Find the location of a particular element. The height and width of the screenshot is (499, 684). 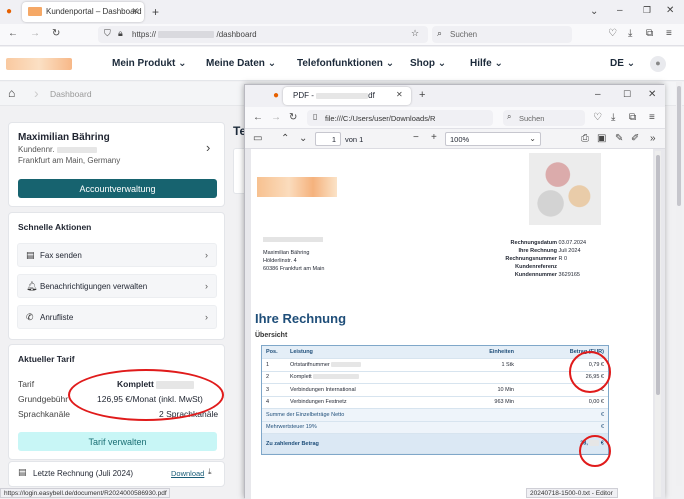

maximize-icon: ☐ is located at coordinates (627, 94).